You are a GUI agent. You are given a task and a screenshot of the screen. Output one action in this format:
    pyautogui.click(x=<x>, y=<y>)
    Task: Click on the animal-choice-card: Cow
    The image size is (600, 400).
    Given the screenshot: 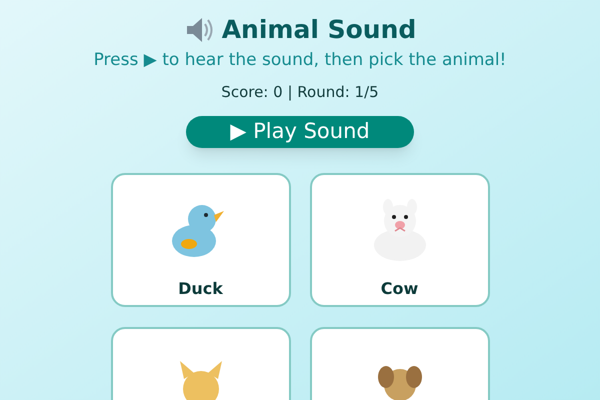 What is the action you would take?
    pyautogui.click(x=400, y=239)
    